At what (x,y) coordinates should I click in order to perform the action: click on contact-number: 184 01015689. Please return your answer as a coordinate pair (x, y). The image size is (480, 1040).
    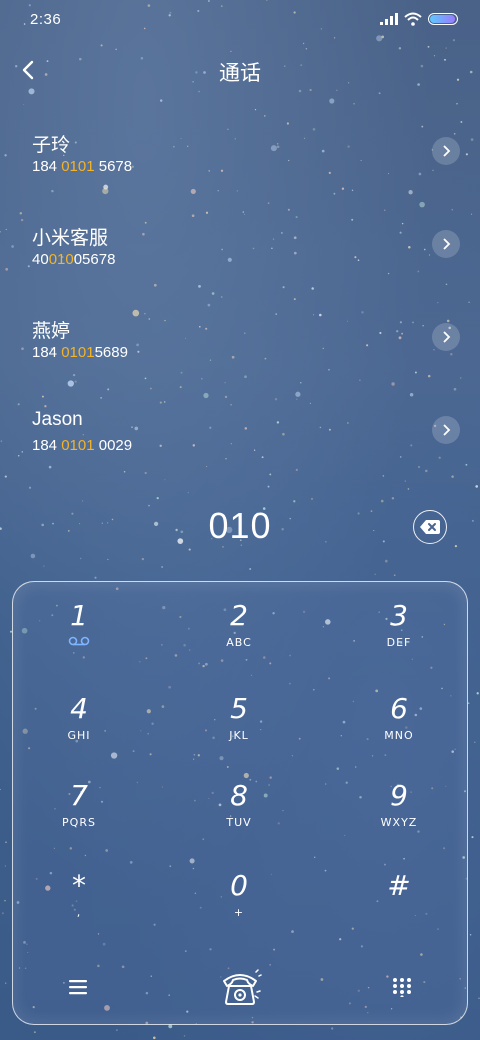
    Looking at the image, I should click on (80, 352).